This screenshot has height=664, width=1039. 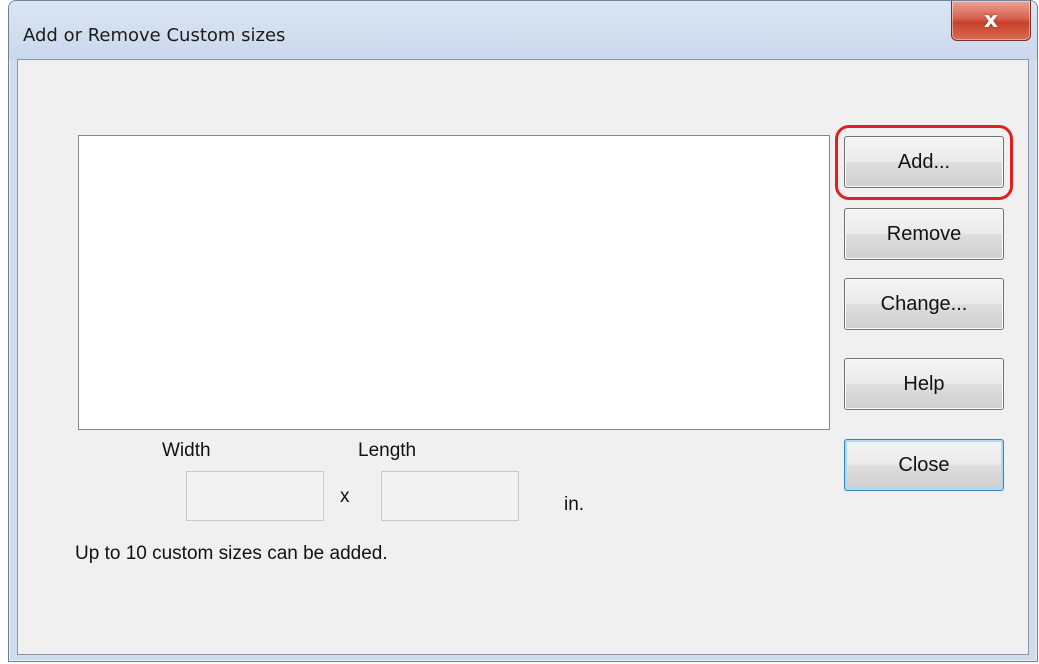 What do you see at coordinates (523, 30) in the screenshot?
I see `title-bar: Add or Remove Custom sizes x` at bounding box center [523, 30].